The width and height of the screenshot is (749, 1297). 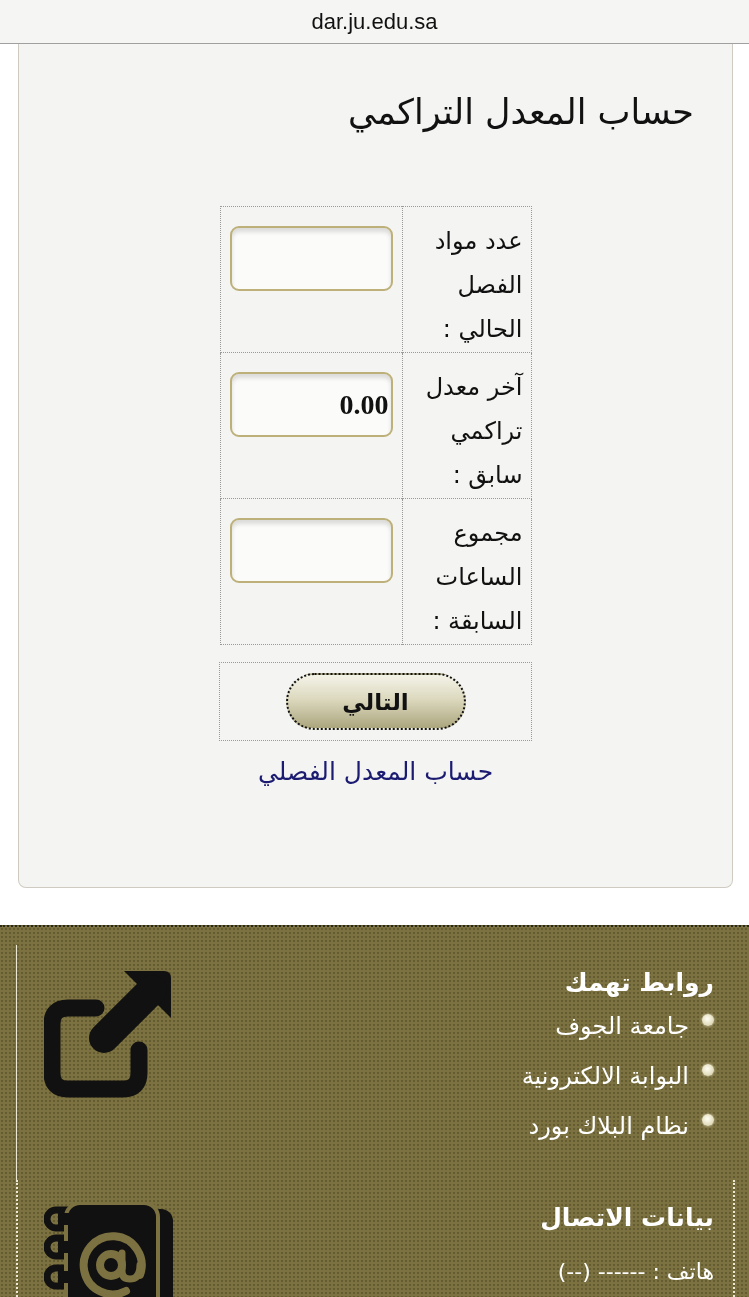 What do you see at coordinates (311, 404) in the screenshot?
I see `input-field: 0.00` at bounding box center [311, 404].